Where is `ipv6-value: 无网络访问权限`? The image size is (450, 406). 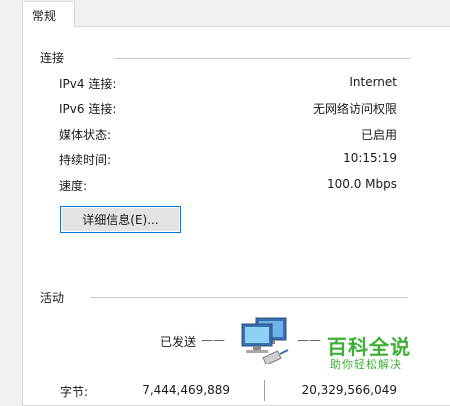
ipv6-value: 无网络访问权限 is located at coordinates (354, 109).